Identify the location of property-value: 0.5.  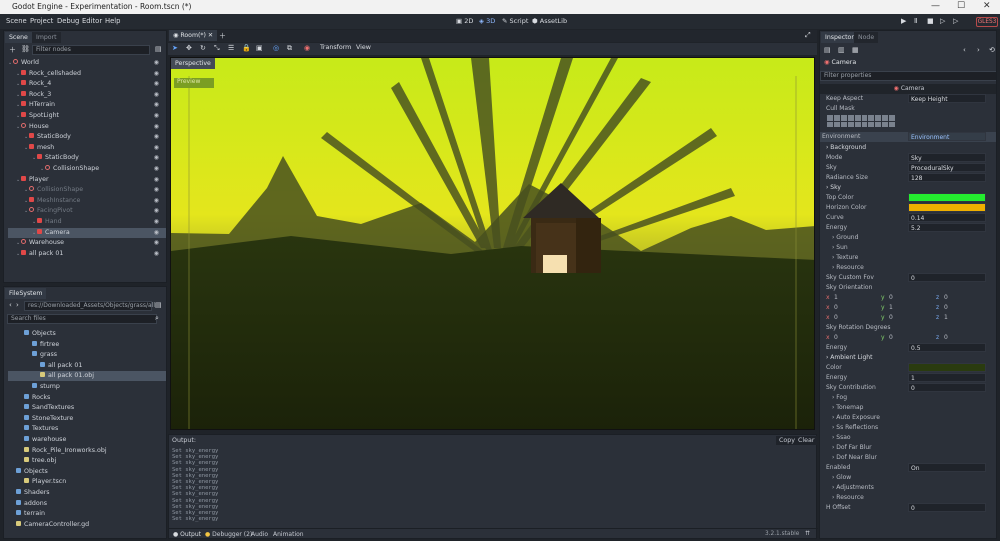
(947, 347).